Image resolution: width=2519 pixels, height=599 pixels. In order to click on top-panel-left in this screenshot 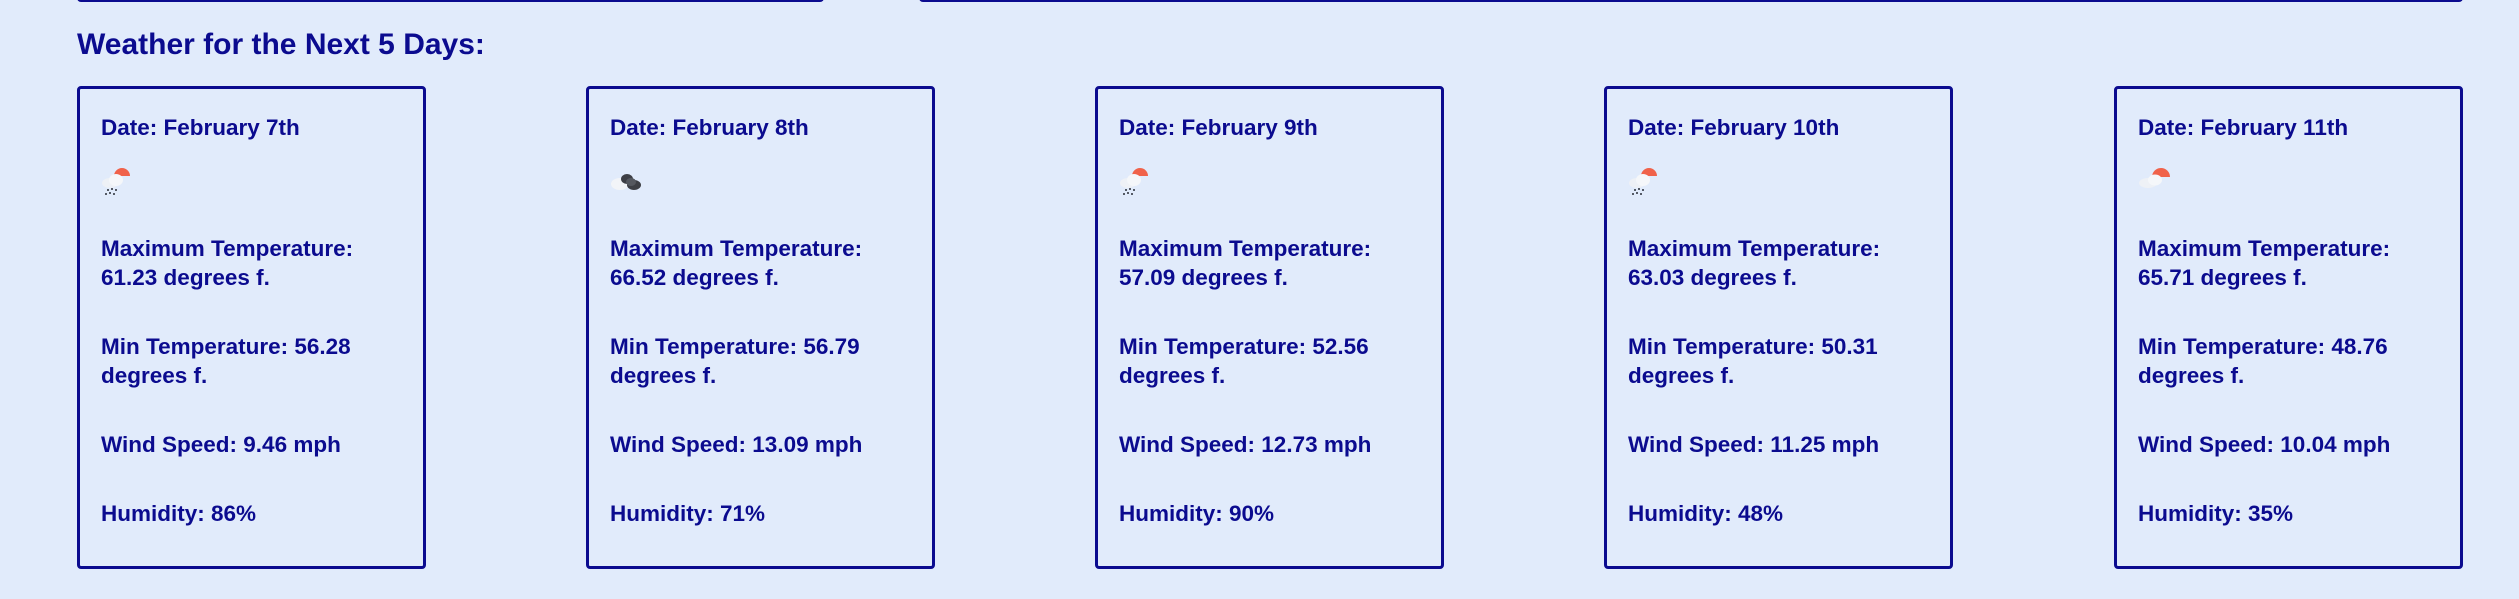, I will do `click(450, 1)`.